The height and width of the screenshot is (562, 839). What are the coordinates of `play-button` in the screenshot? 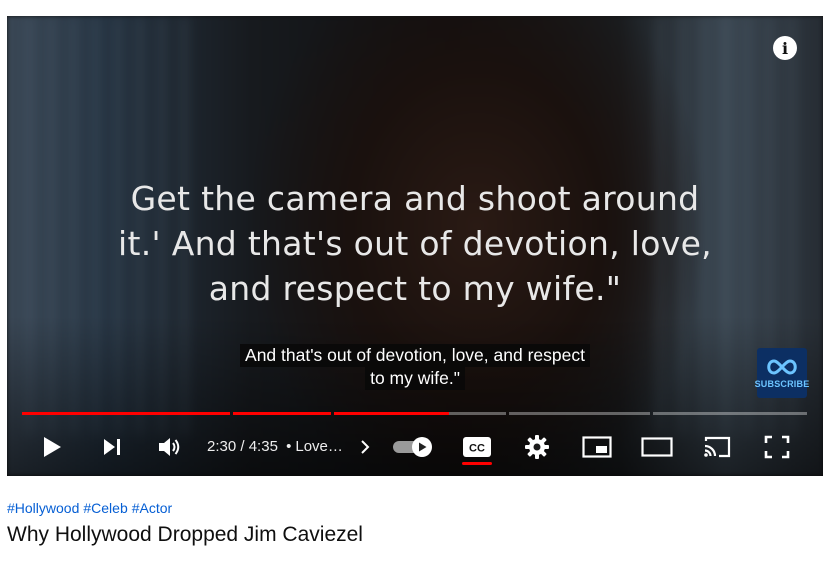 It's located at (52, 447).